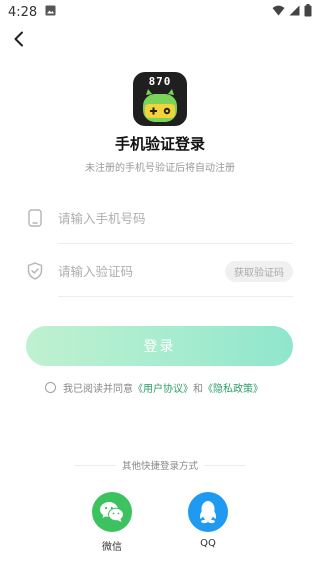  What do you see at coordinates (160, 168) in the screenshot?
I see `page-subtitle: 未注册的手机号验证后将自动注册` at bounding box center [160, 168].